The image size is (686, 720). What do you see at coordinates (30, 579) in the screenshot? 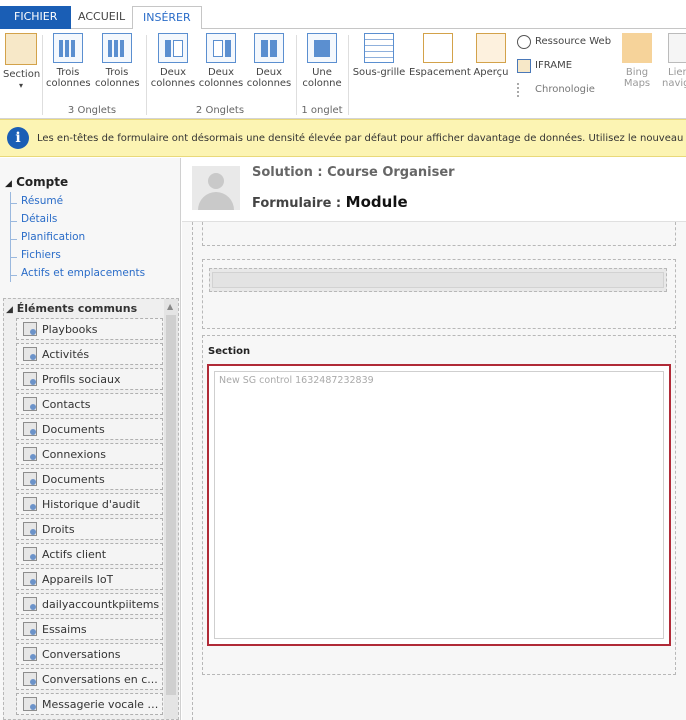
I see `iot-device-icon` at bounding box center [30, 579].